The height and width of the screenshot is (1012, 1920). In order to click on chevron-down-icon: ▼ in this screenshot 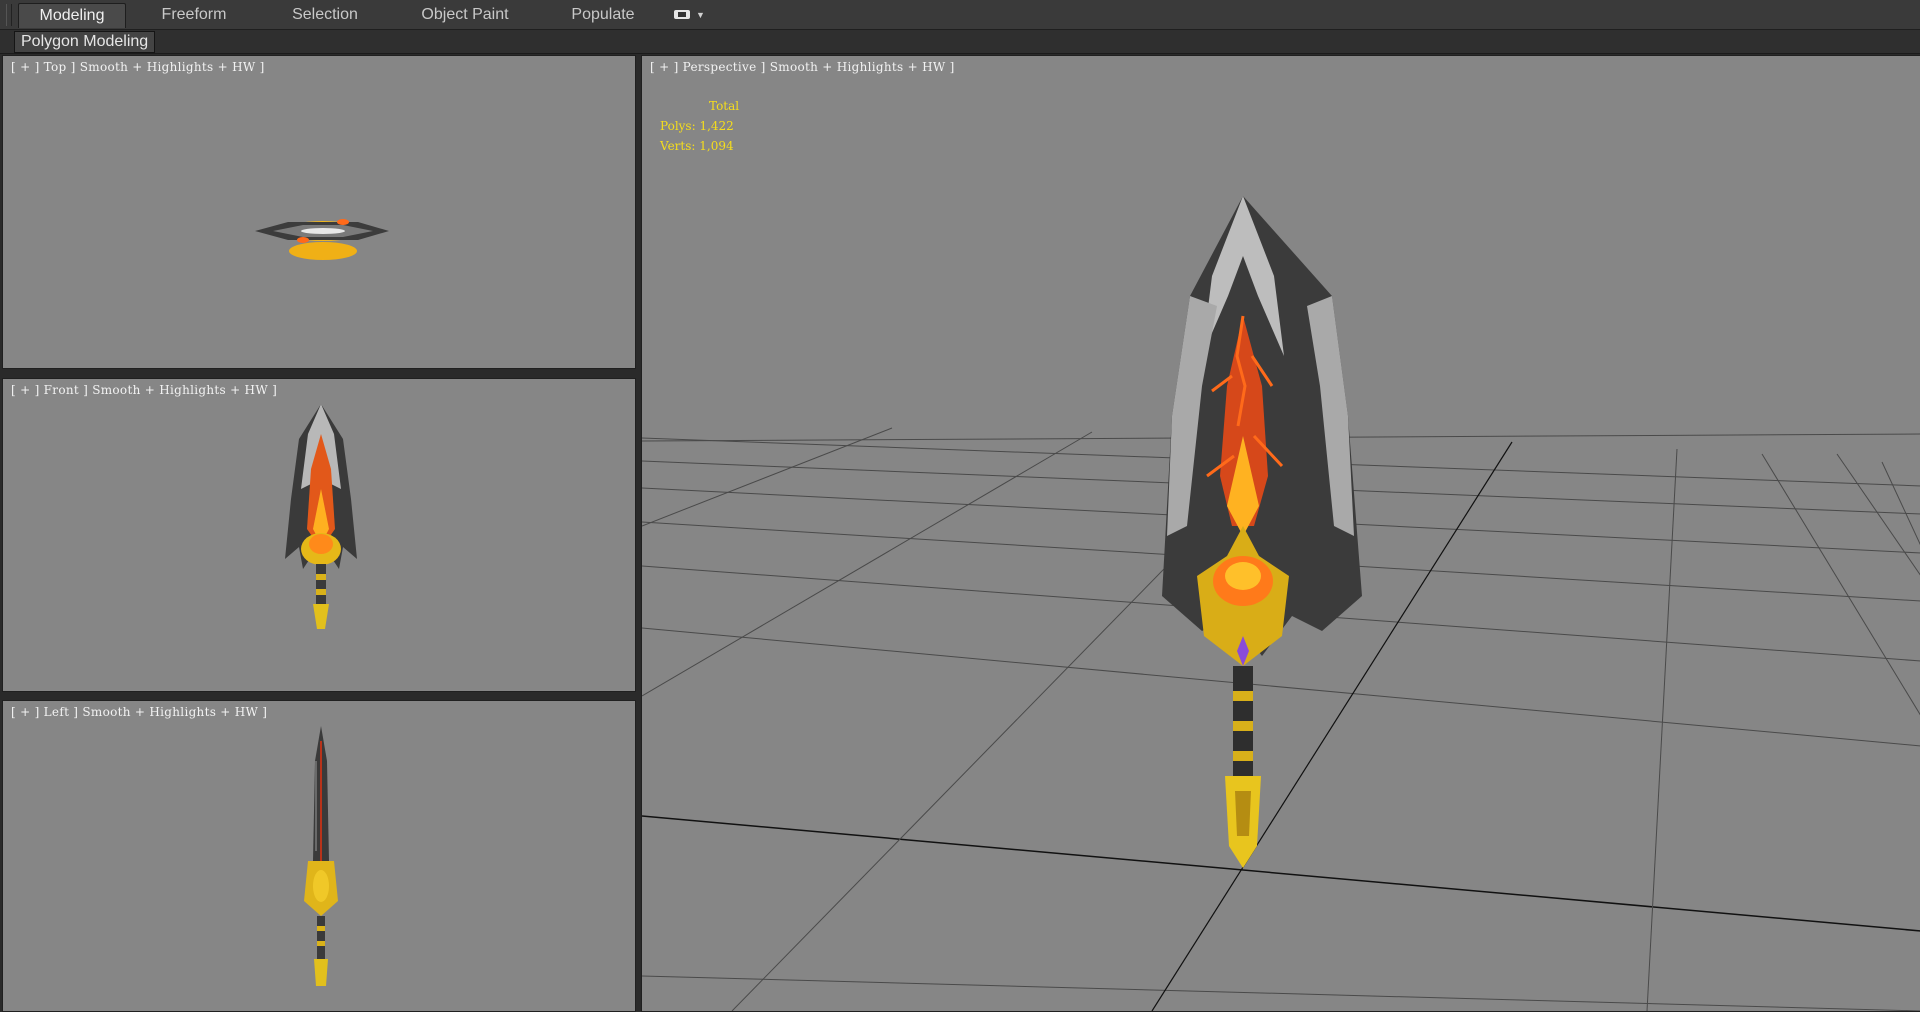, I will do `click(700, 15)`.